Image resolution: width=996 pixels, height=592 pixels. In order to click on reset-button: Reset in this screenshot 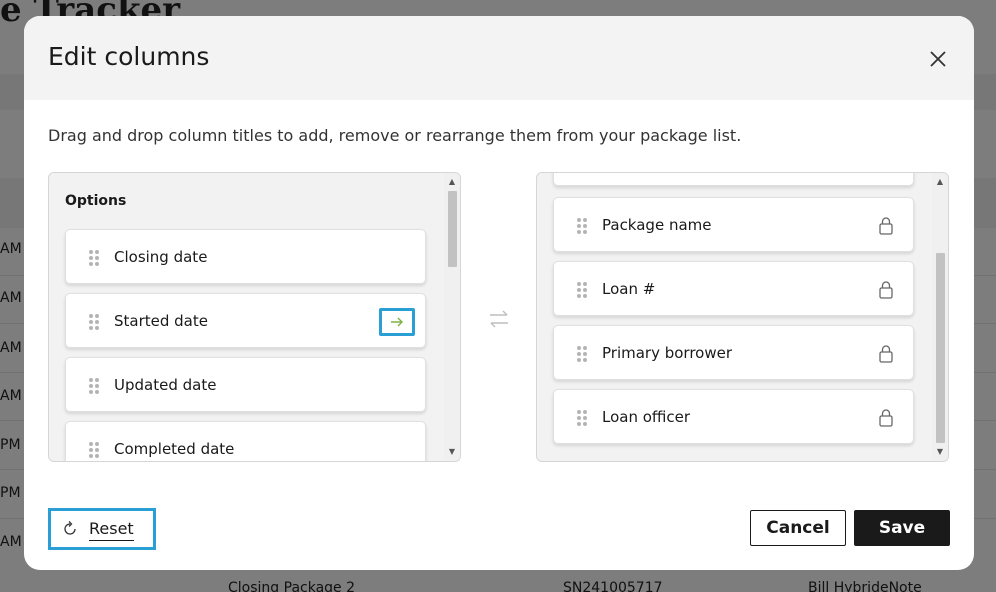, I will do `click(102, 529)`.